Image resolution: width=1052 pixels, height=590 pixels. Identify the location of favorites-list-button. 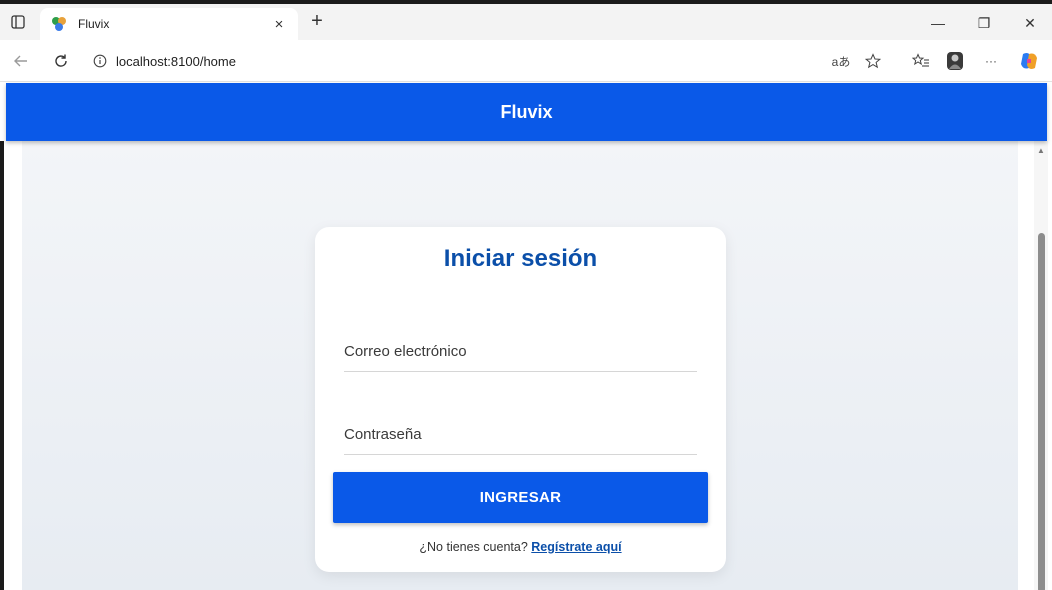
(921, 61).